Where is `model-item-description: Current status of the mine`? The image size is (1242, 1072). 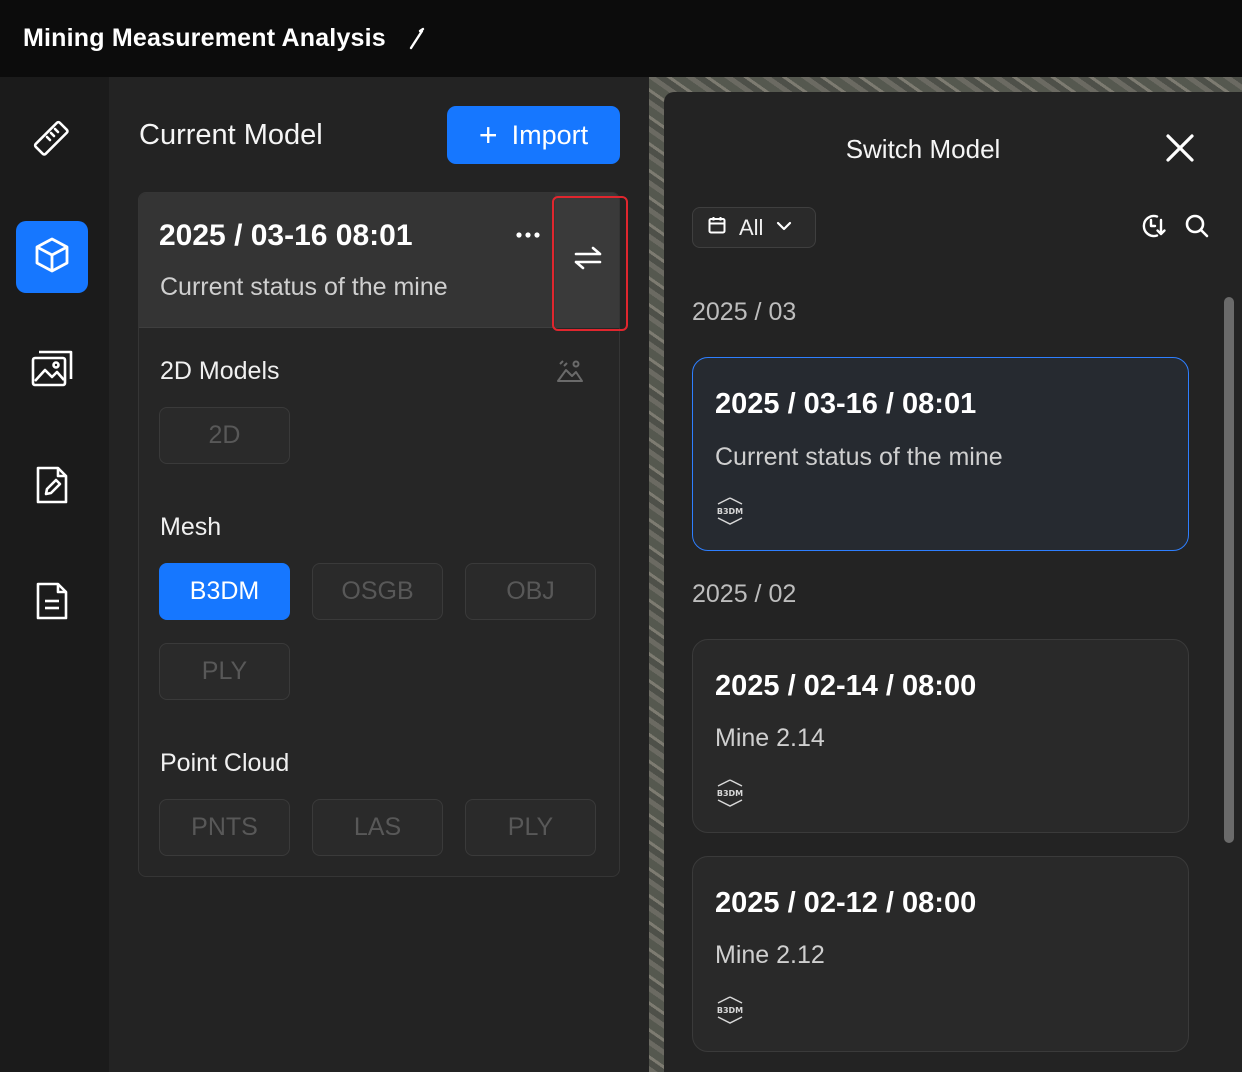 model-item-description: Current status of the mine is located at coordinates (859, 457).